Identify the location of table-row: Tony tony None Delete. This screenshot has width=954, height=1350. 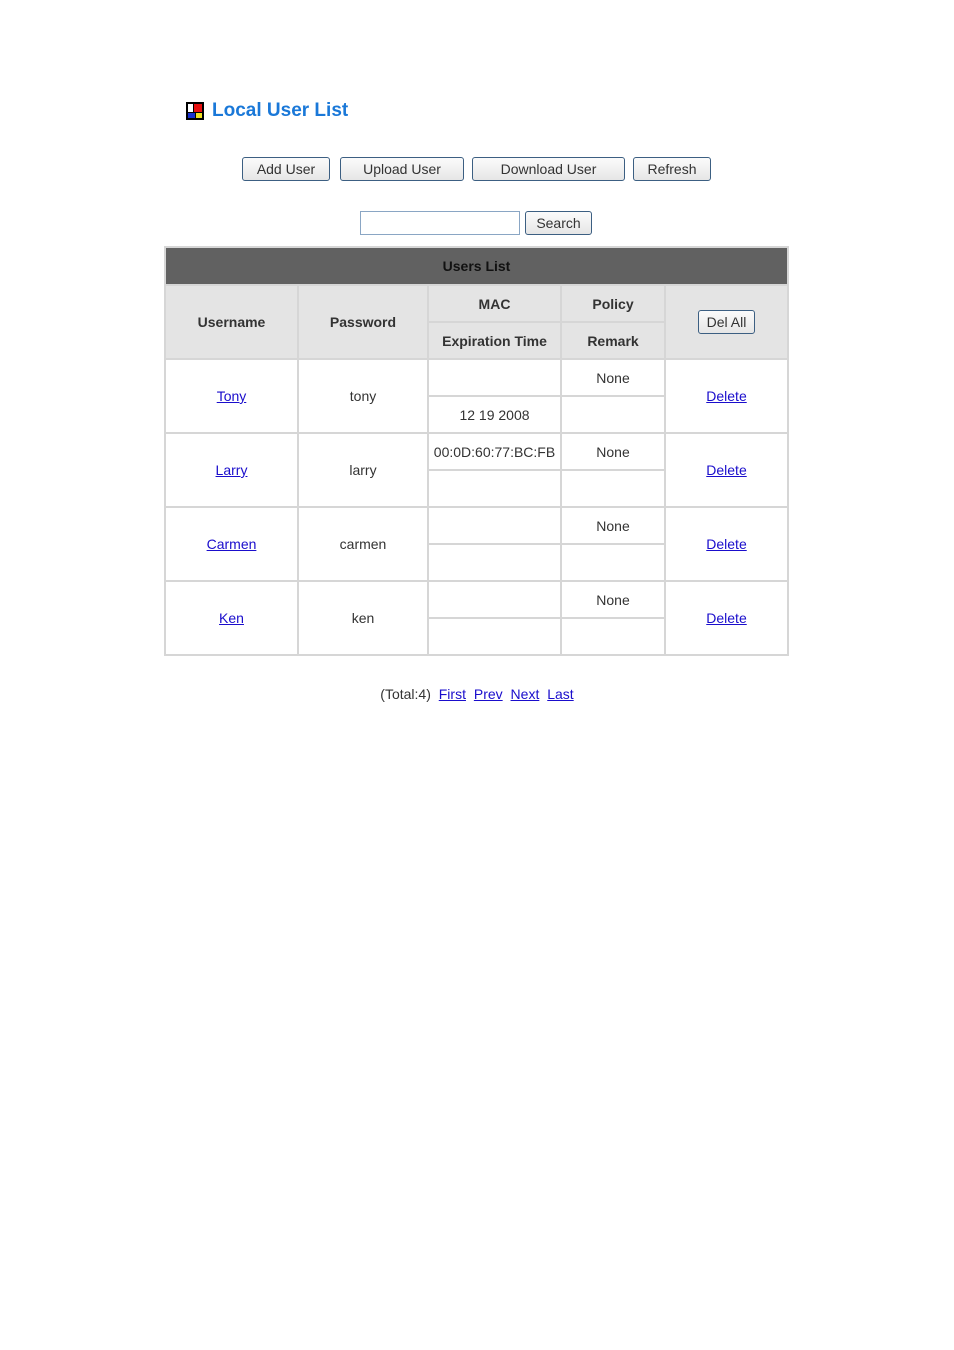
(476, 396).